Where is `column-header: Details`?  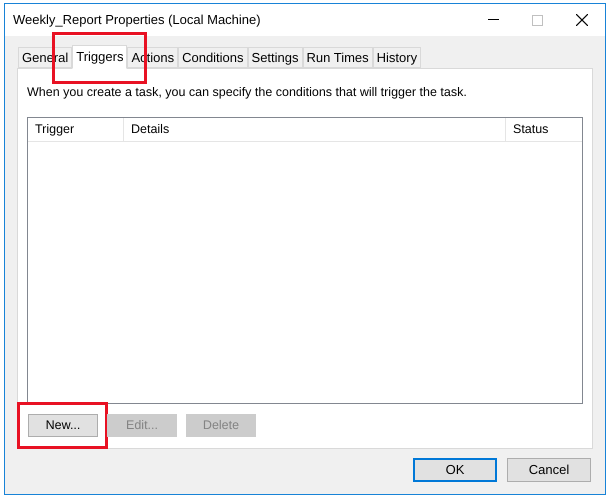
column-header: Details is located at coordinates (315, 129).